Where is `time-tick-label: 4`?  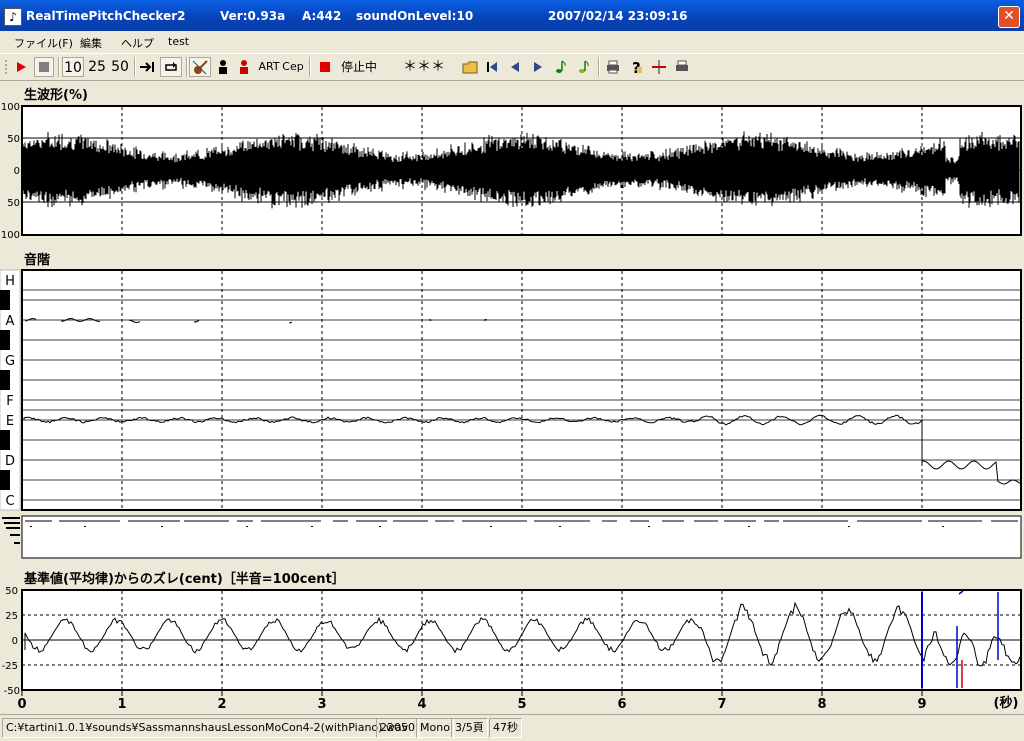 time-tick-label: 4 is located at coordinates (421, 704).